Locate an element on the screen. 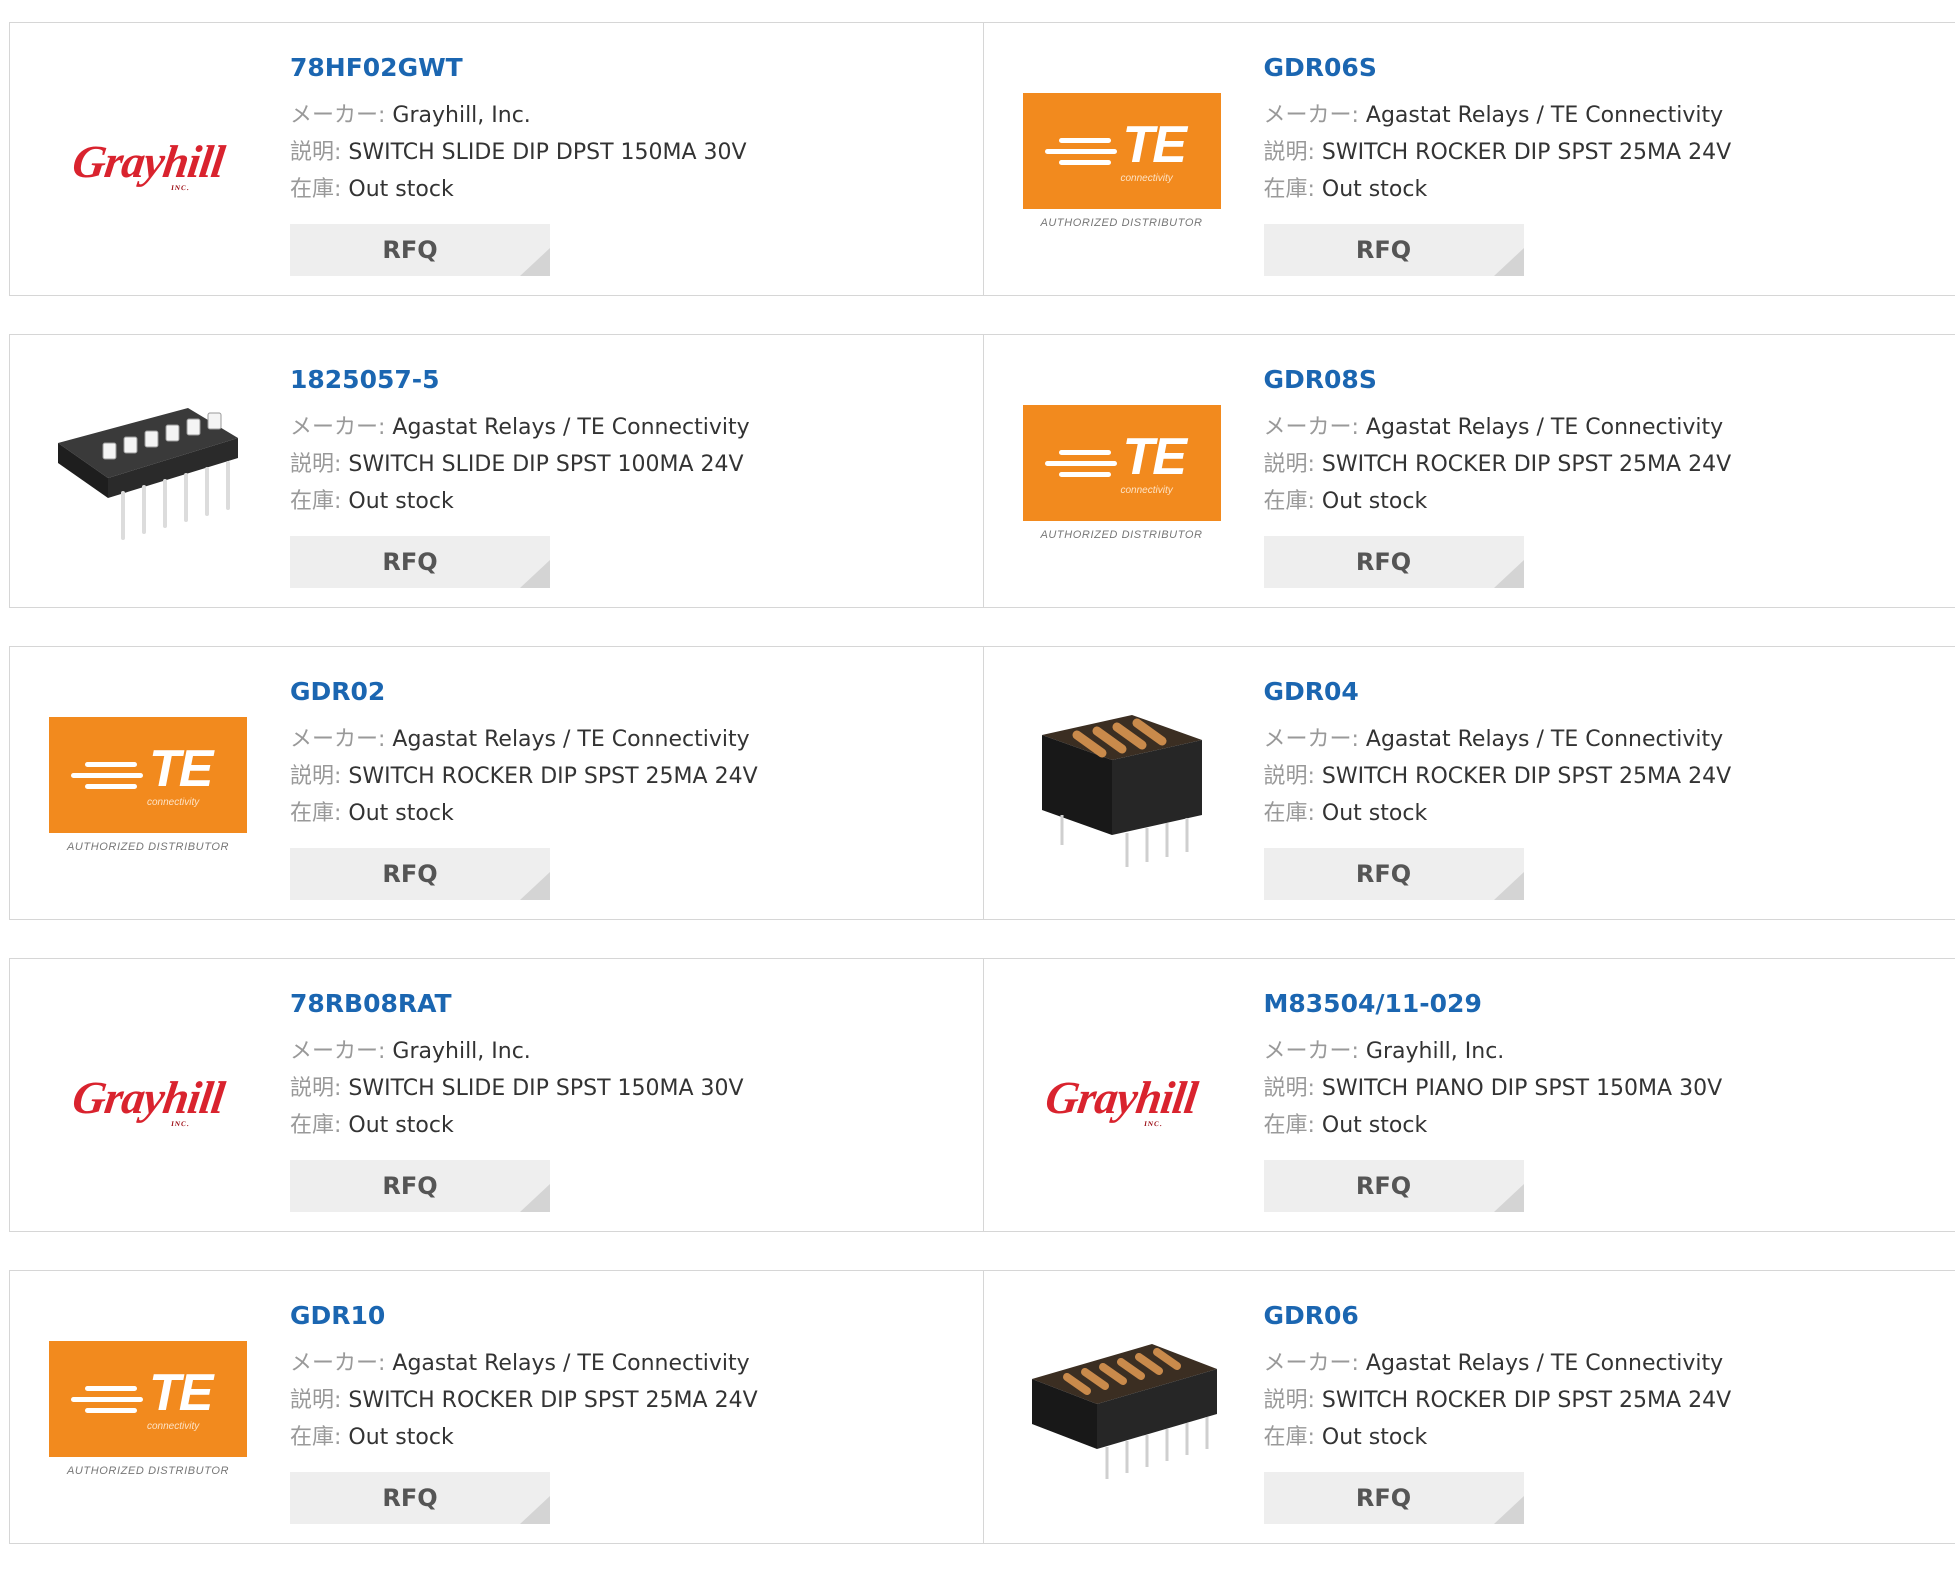 This screenshot has height=1582, width=1955. product-part-number-link: GDR06S is located at coordinates (1498, 68).